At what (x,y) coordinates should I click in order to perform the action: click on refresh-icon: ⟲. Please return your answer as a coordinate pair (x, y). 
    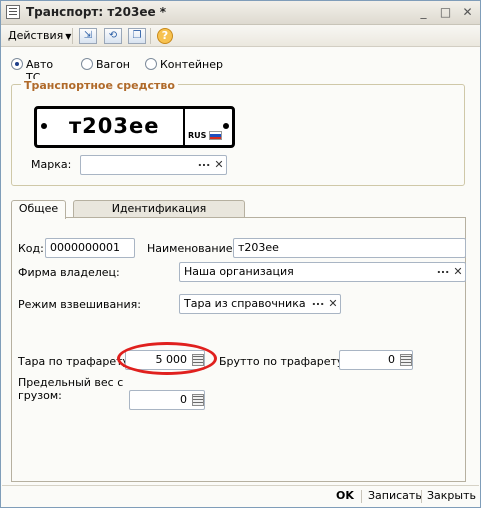
    Looking at the image, I should click on (113, 36).